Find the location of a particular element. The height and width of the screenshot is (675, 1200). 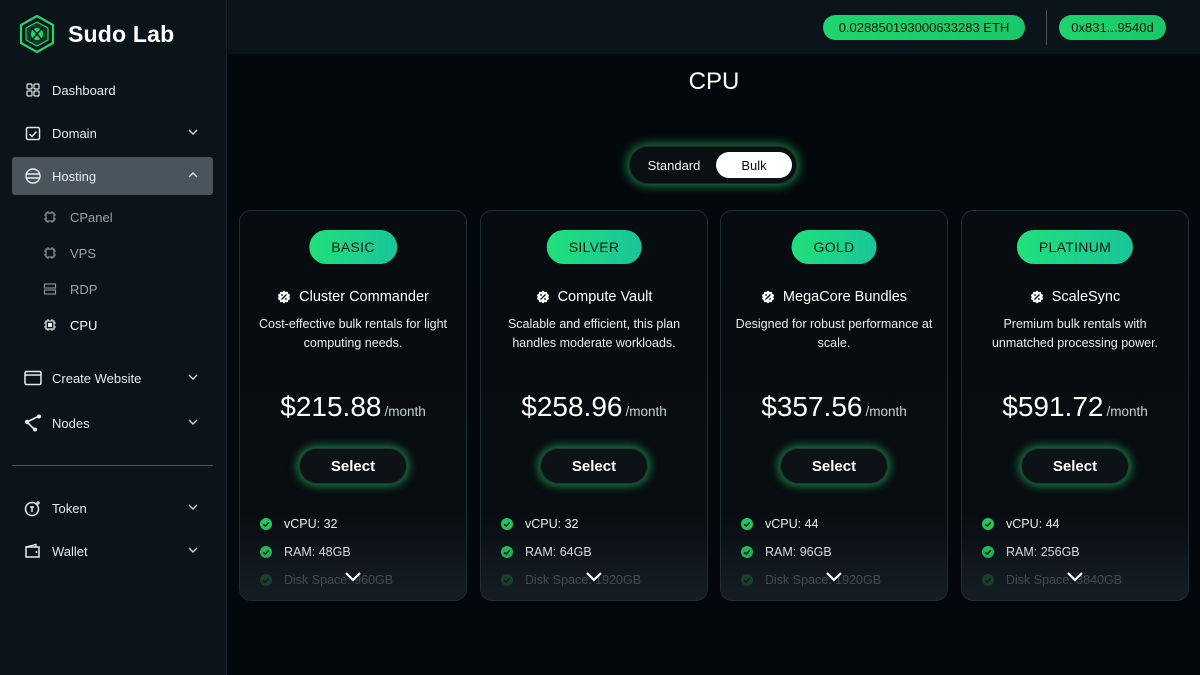

browser-window-icon is located at coordinates (33, 378).